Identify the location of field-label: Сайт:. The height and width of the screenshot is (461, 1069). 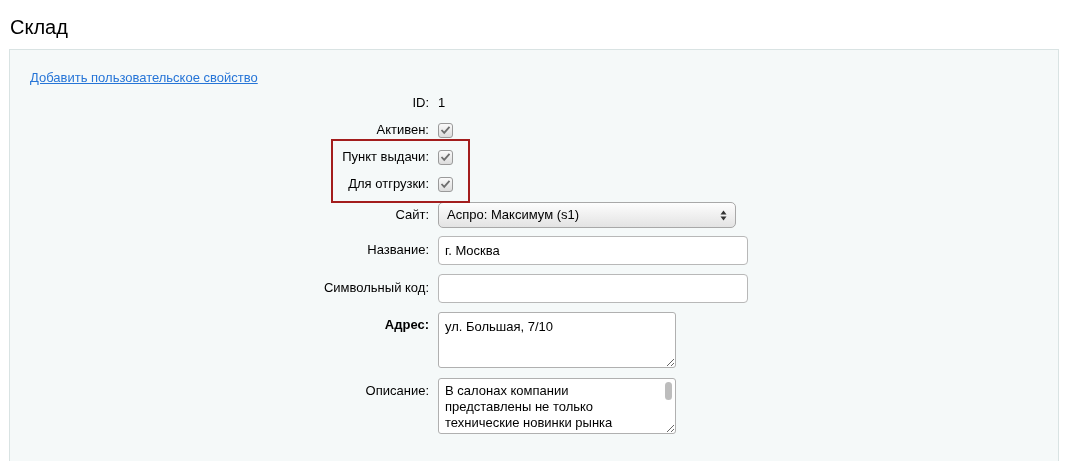
(411, 215).